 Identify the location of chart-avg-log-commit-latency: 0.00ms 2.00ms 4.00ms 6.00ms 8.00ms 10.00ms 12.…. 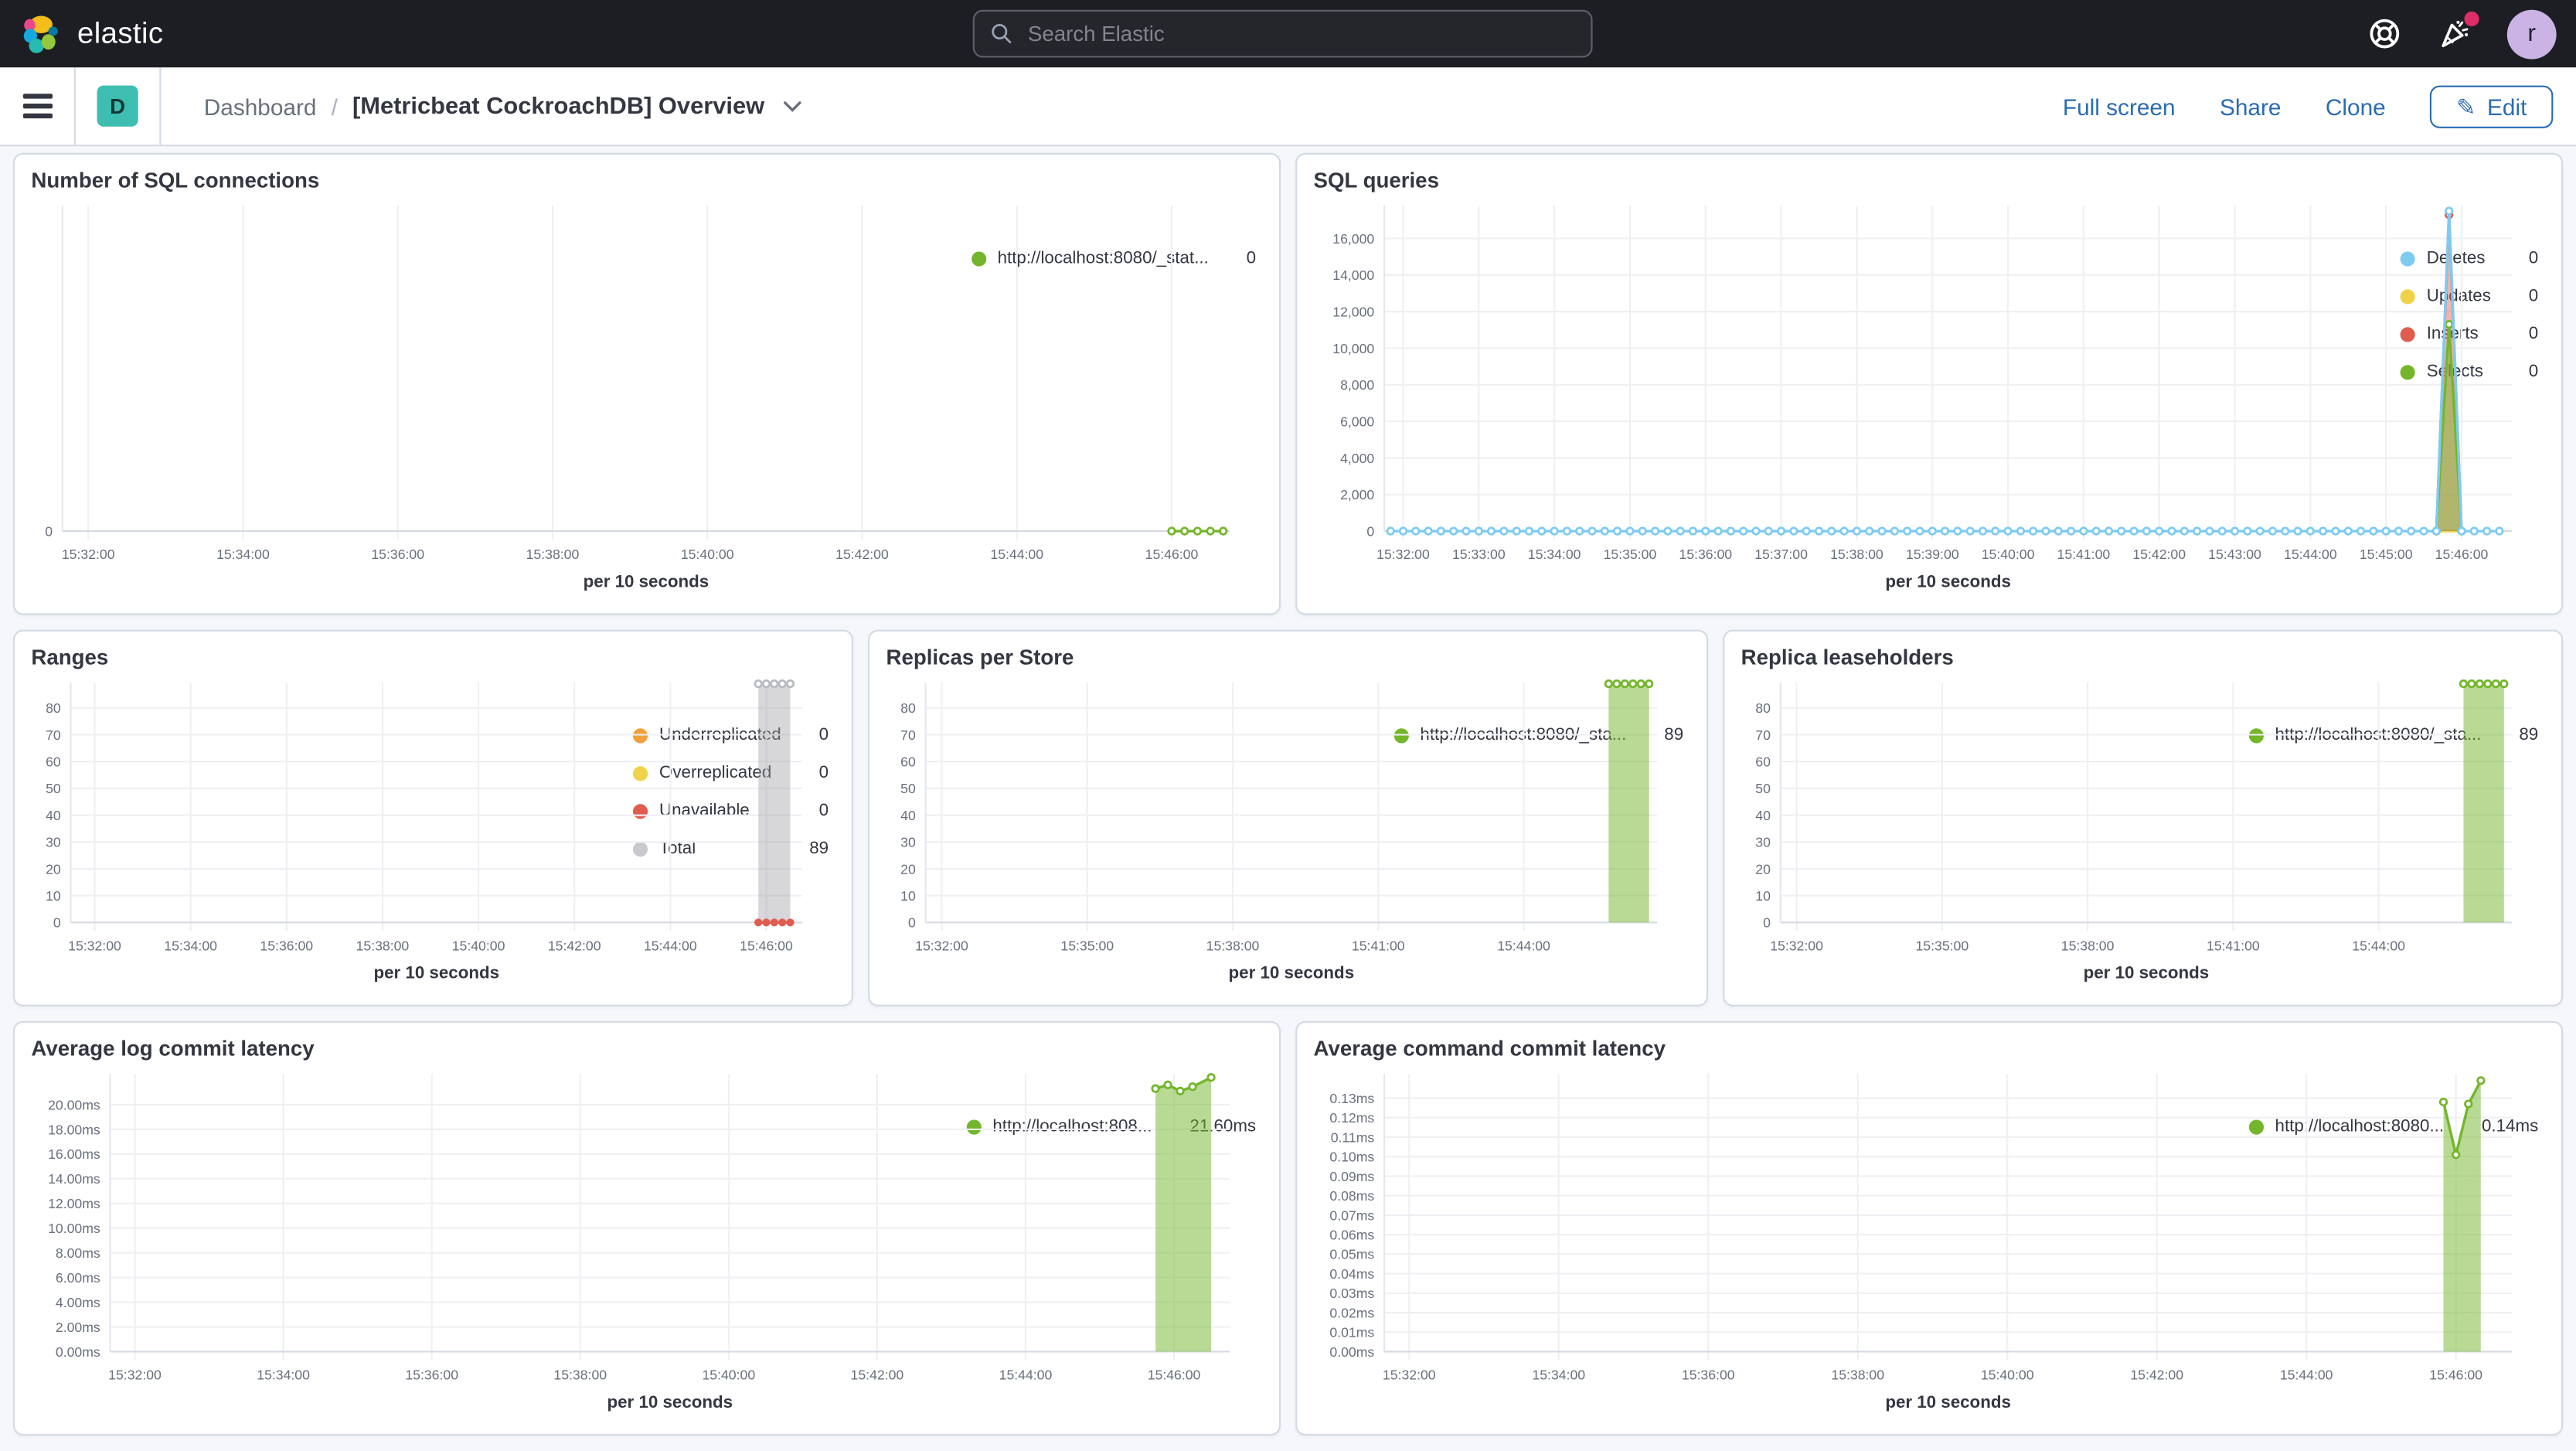
(630, 1242).